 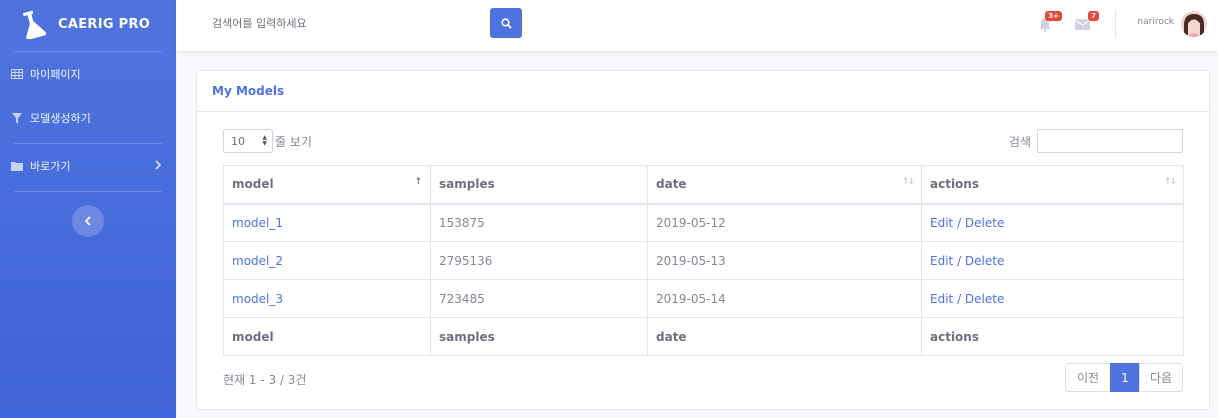 I want to click on select-arrows-icon: ▲ ▼, so click(x=264, y=140).